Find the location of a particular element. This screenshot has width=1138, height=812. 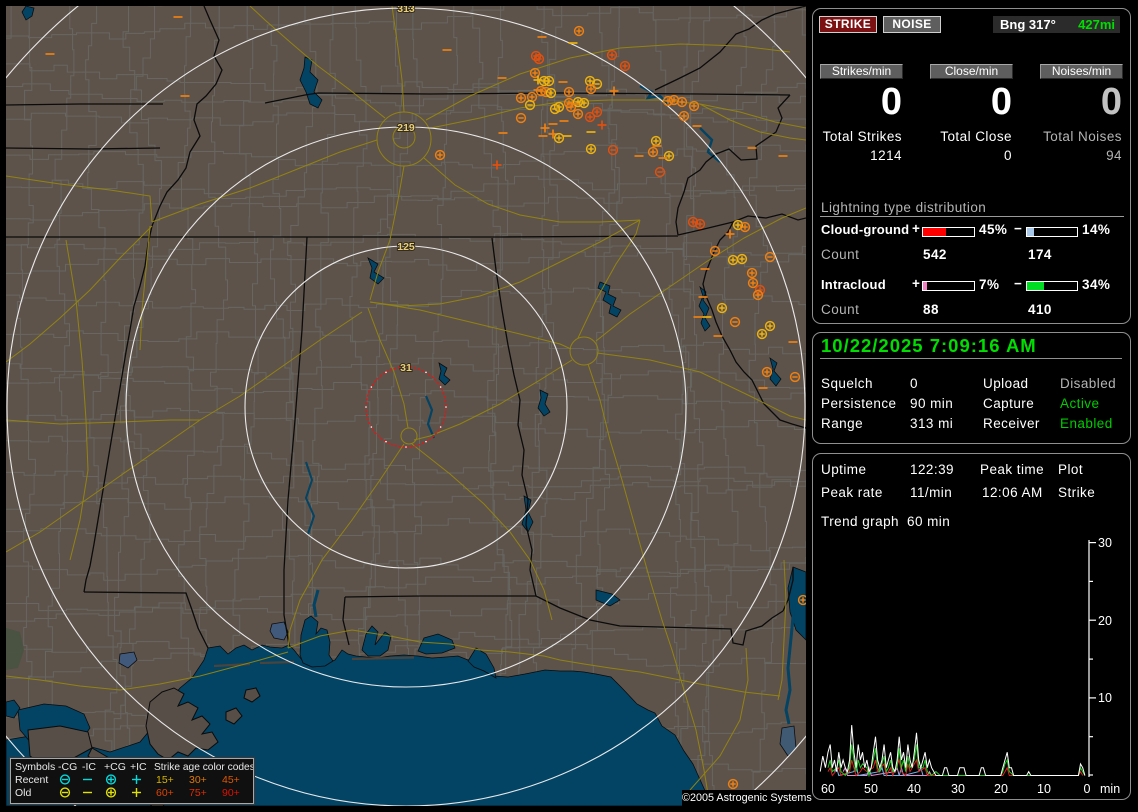

svg-text: Symbols is located at coordinates (35, 767).